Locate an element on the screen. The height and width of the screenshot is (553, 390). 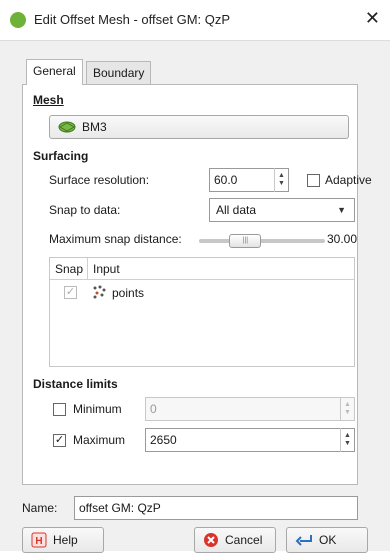
maximum-value: 2650 is located at coordinates (163, 440).